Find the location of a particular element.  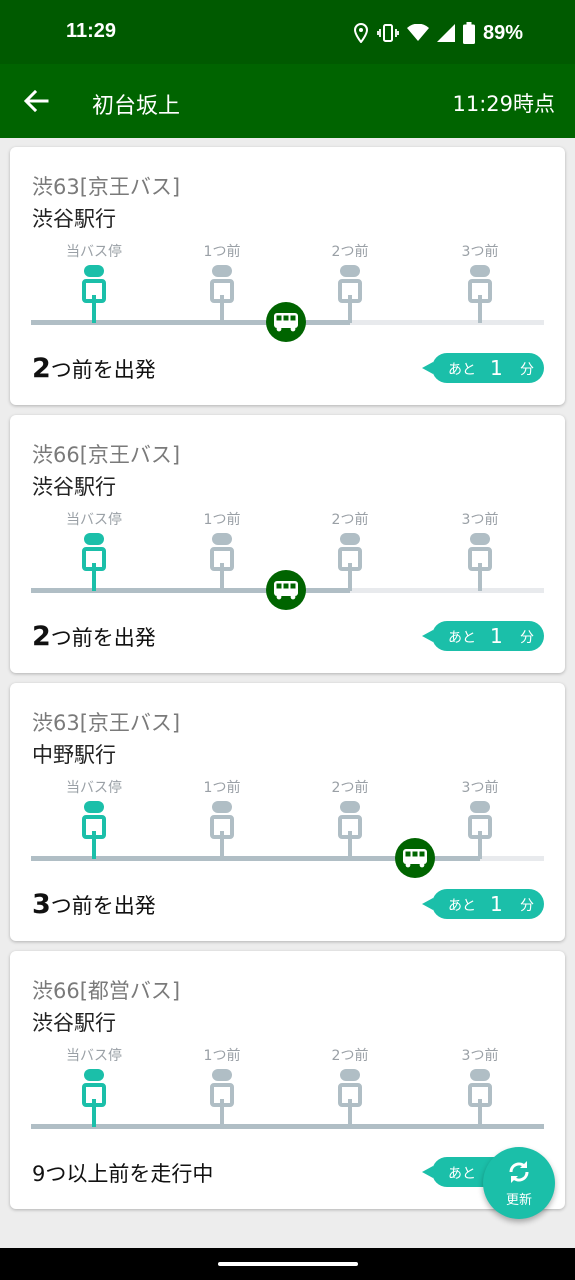

home-handle is located at coordinates (288, 1264).